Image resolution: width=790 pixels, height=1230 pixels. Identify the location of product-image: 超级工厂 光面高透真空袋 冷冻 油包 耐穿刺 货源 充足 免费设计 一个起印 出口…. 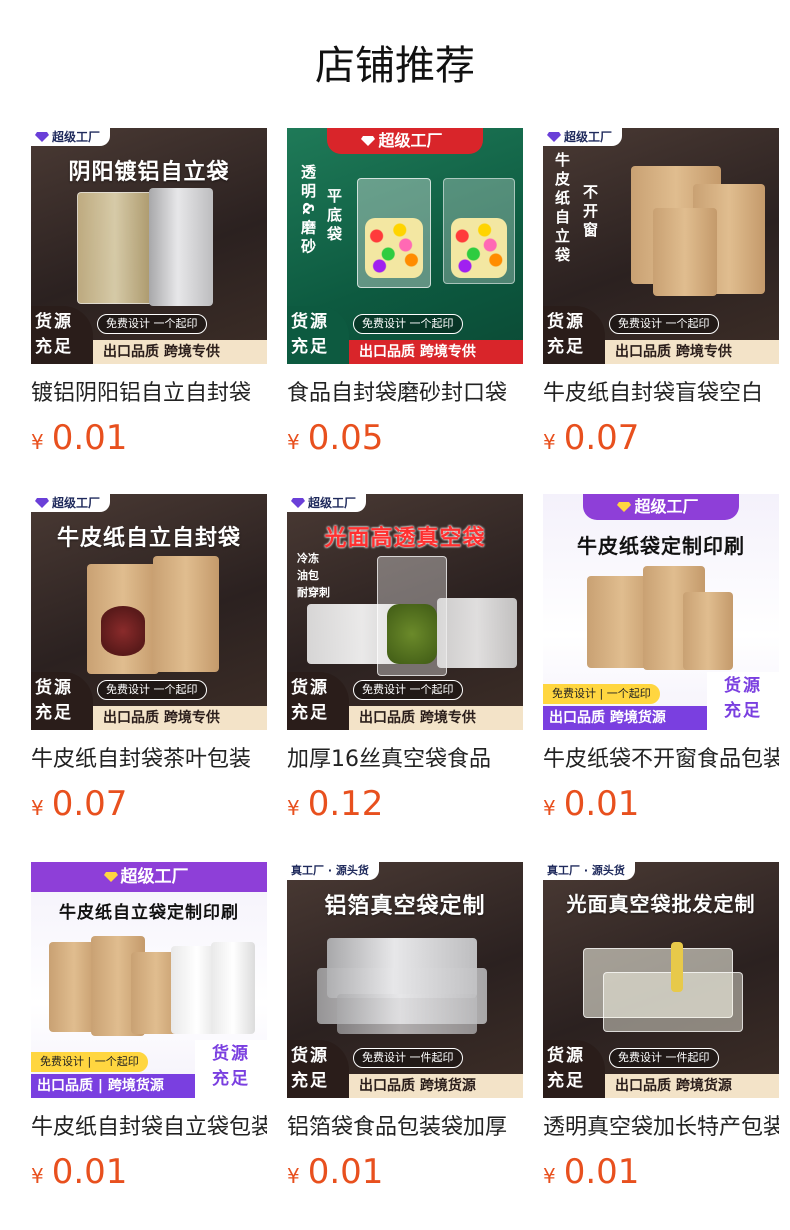
(405, 612).